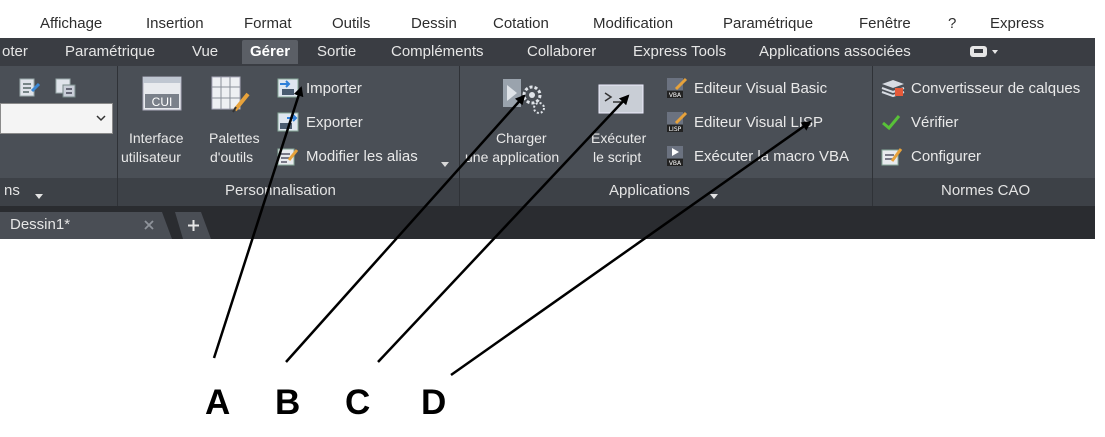  I want to click on arrow-a, so click(258, 222).